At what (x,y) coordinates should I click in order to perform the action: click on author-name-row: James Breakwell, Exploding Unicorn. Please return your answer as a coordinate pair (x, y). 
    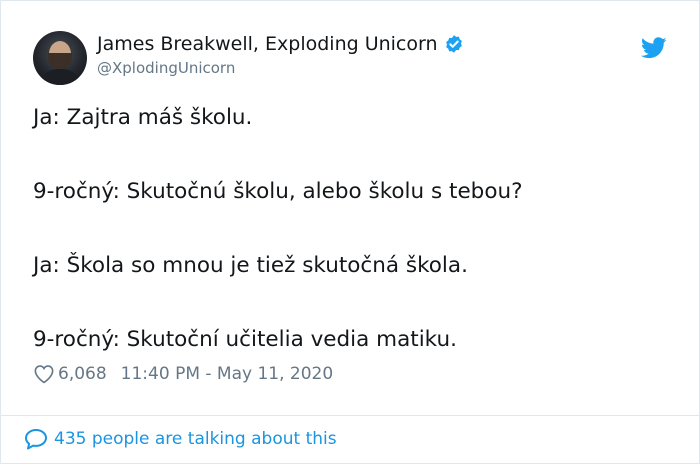
    Looking at the image, I should click on (280, 44).